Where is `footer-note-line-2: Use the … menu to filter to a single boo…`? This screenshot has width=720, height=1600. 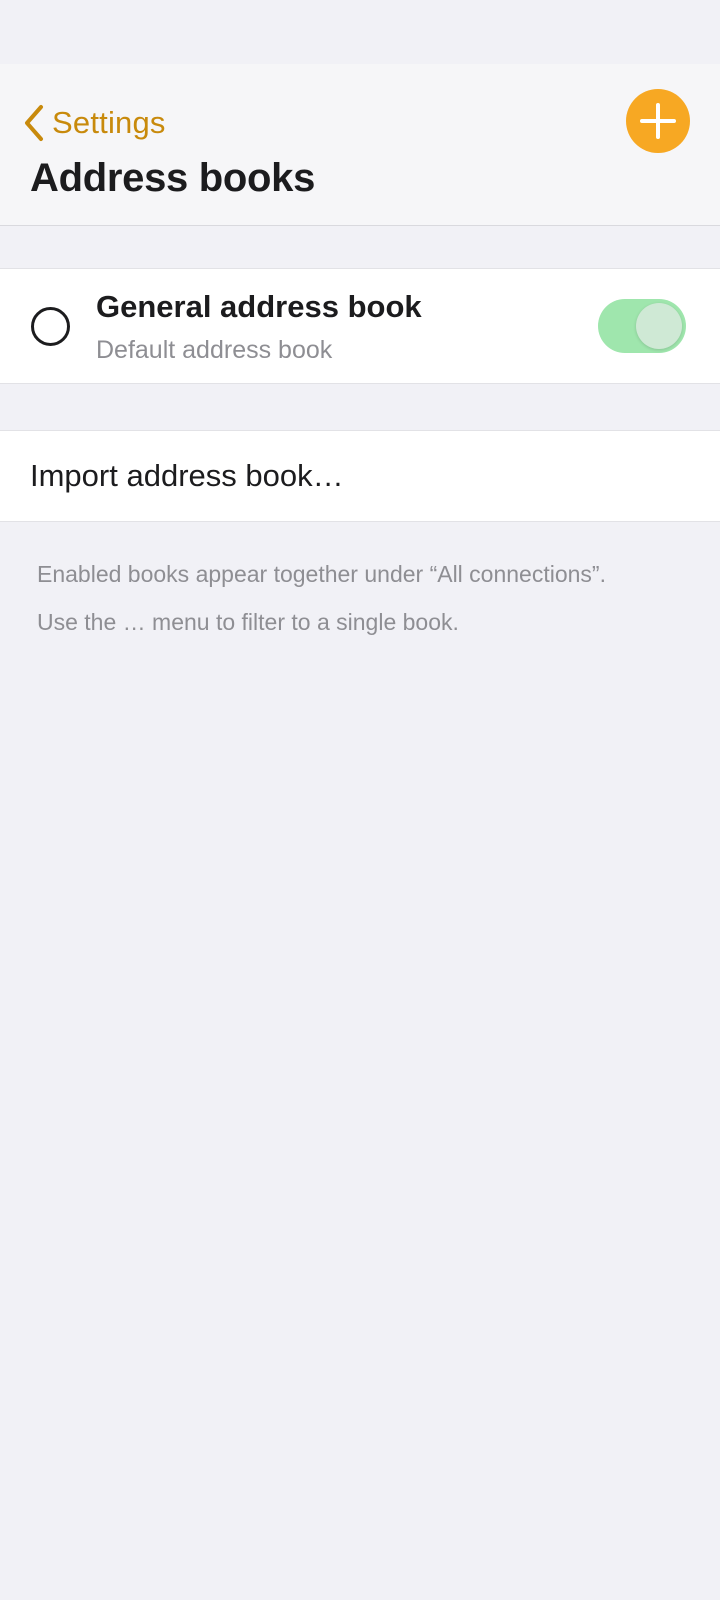
footer-note-line-2: Use the … menu to filter to a single boo… is located at coordinates (248, 622).